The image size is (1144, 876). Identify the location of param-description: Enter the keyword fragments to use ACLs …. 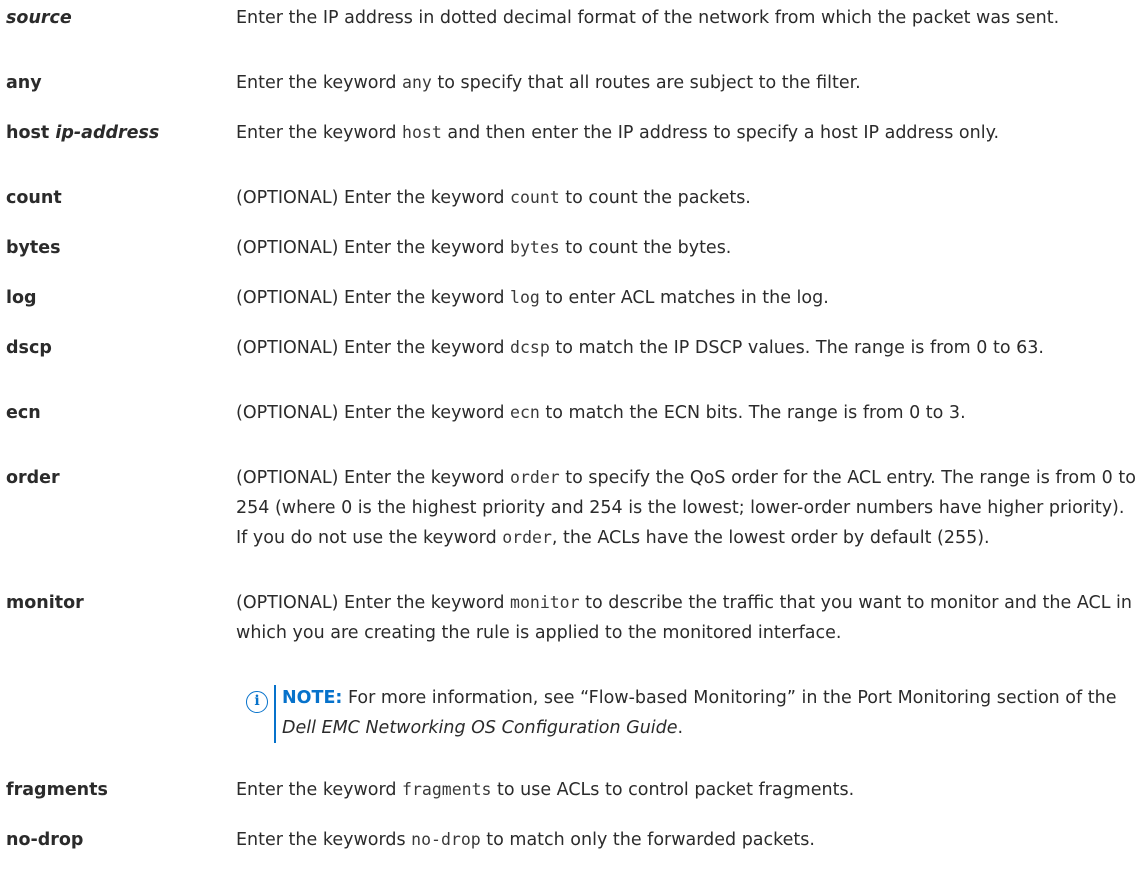
(686, 790).